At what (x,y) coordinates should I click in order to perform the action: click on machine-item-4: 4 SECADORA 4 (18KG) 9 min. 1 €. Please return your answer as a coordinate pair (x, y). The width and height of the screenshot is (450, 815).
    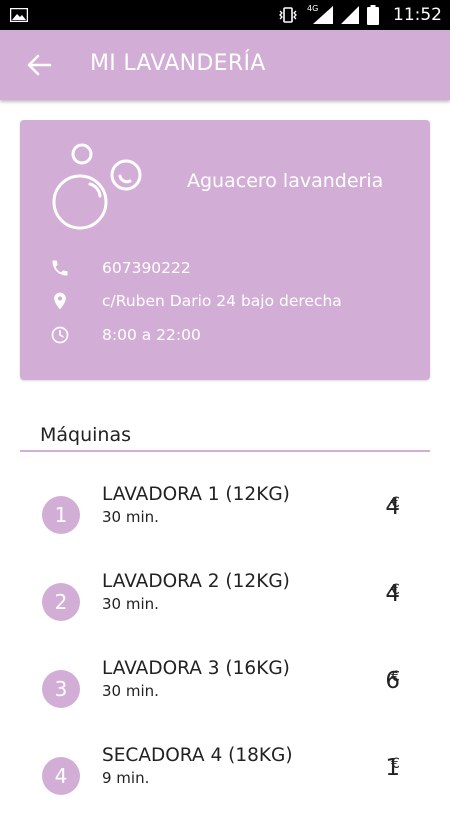
    Looking at the image, I should click on (225, 780).